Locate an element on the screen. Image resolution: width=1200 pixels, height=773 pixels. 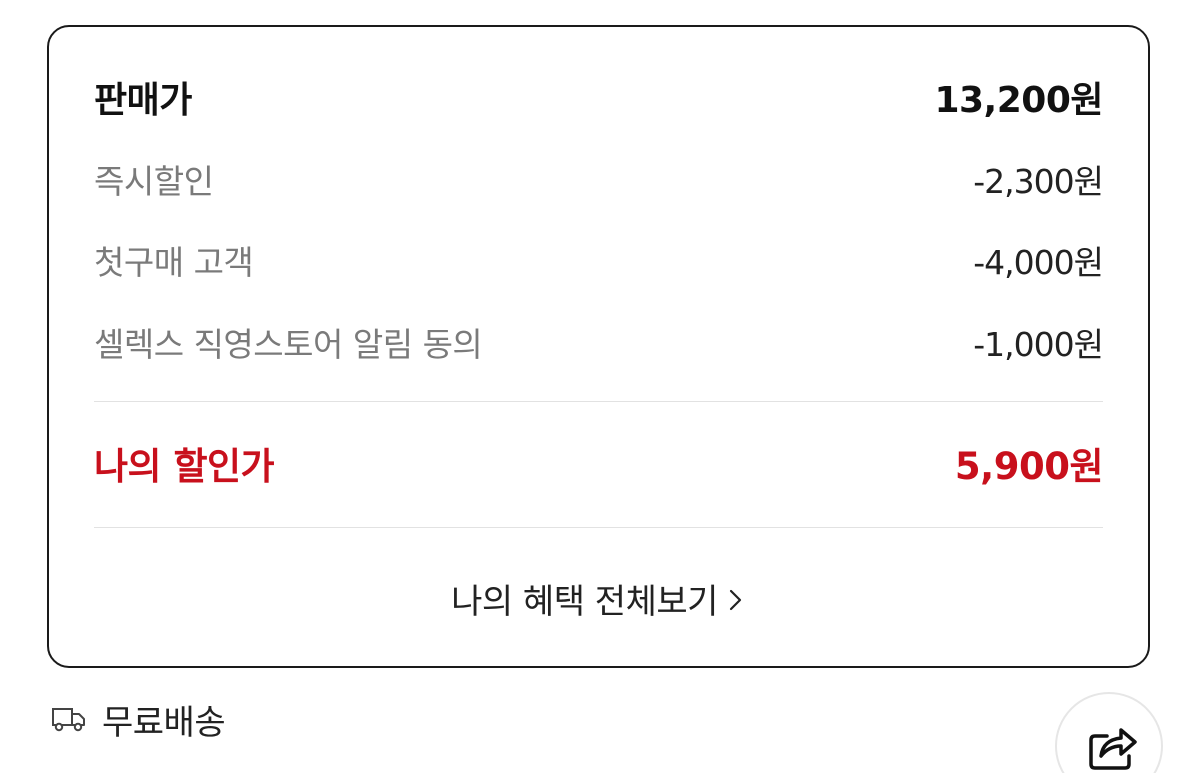
discount-row-notification-consent: 셀렉스 직영스토어 알림 동의 -1,000원 is located at coordinates (599, 342).